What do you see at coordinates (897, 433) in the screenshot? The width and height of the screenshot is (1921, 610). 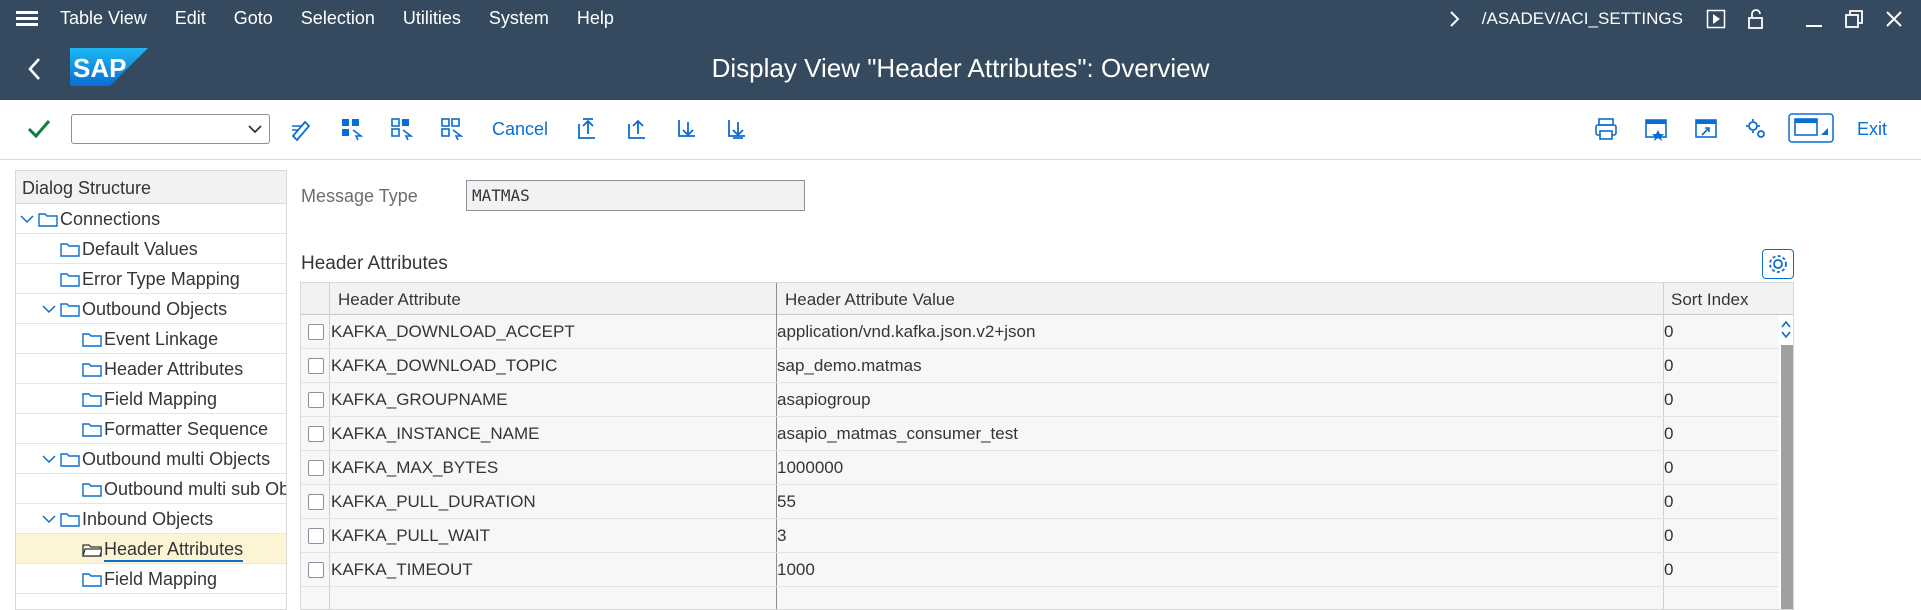 I see `cell-header-attribute-value: asapio_matmas_consumer_test` at bounding box center [897, 433].